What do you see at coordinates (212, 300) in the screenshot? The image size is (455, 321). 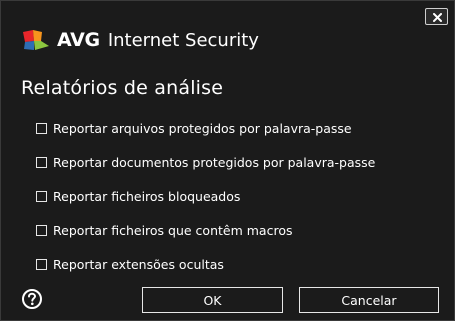 I see `ok-button: OK` at bounding box center [212, 300].